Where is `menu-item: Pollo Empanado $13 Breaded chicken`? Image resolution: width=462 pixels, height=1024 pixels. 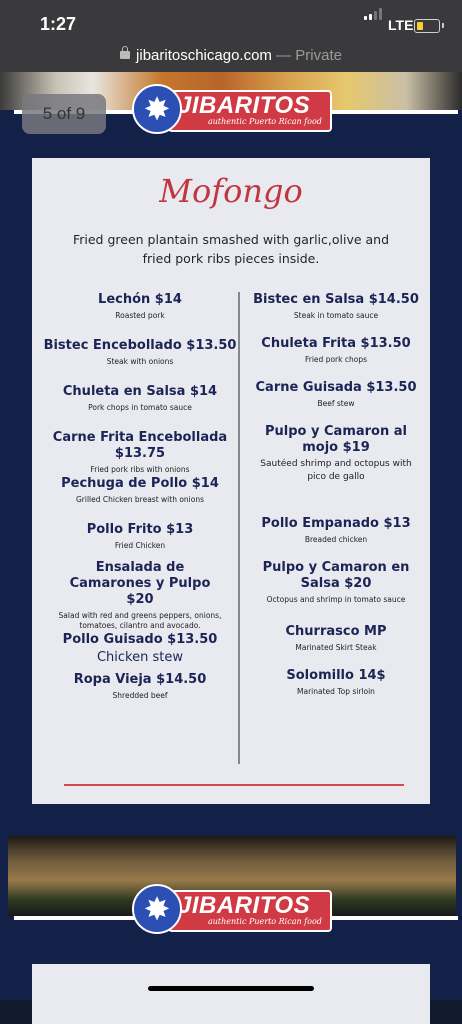
menu-item: Pollo Empanado $13 Breaded chicken is located at coordinates (336, 530).